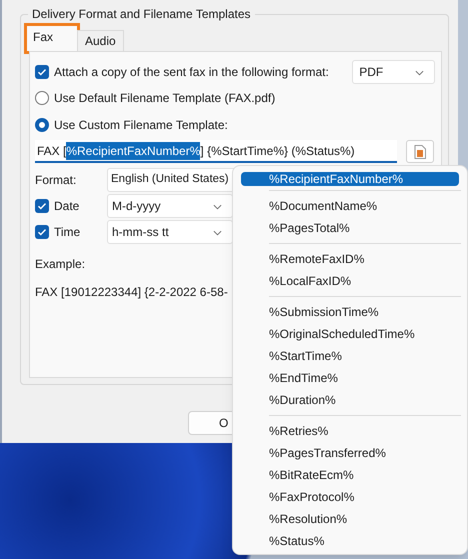  I want to click on insert-field-button, so click(420, 151).